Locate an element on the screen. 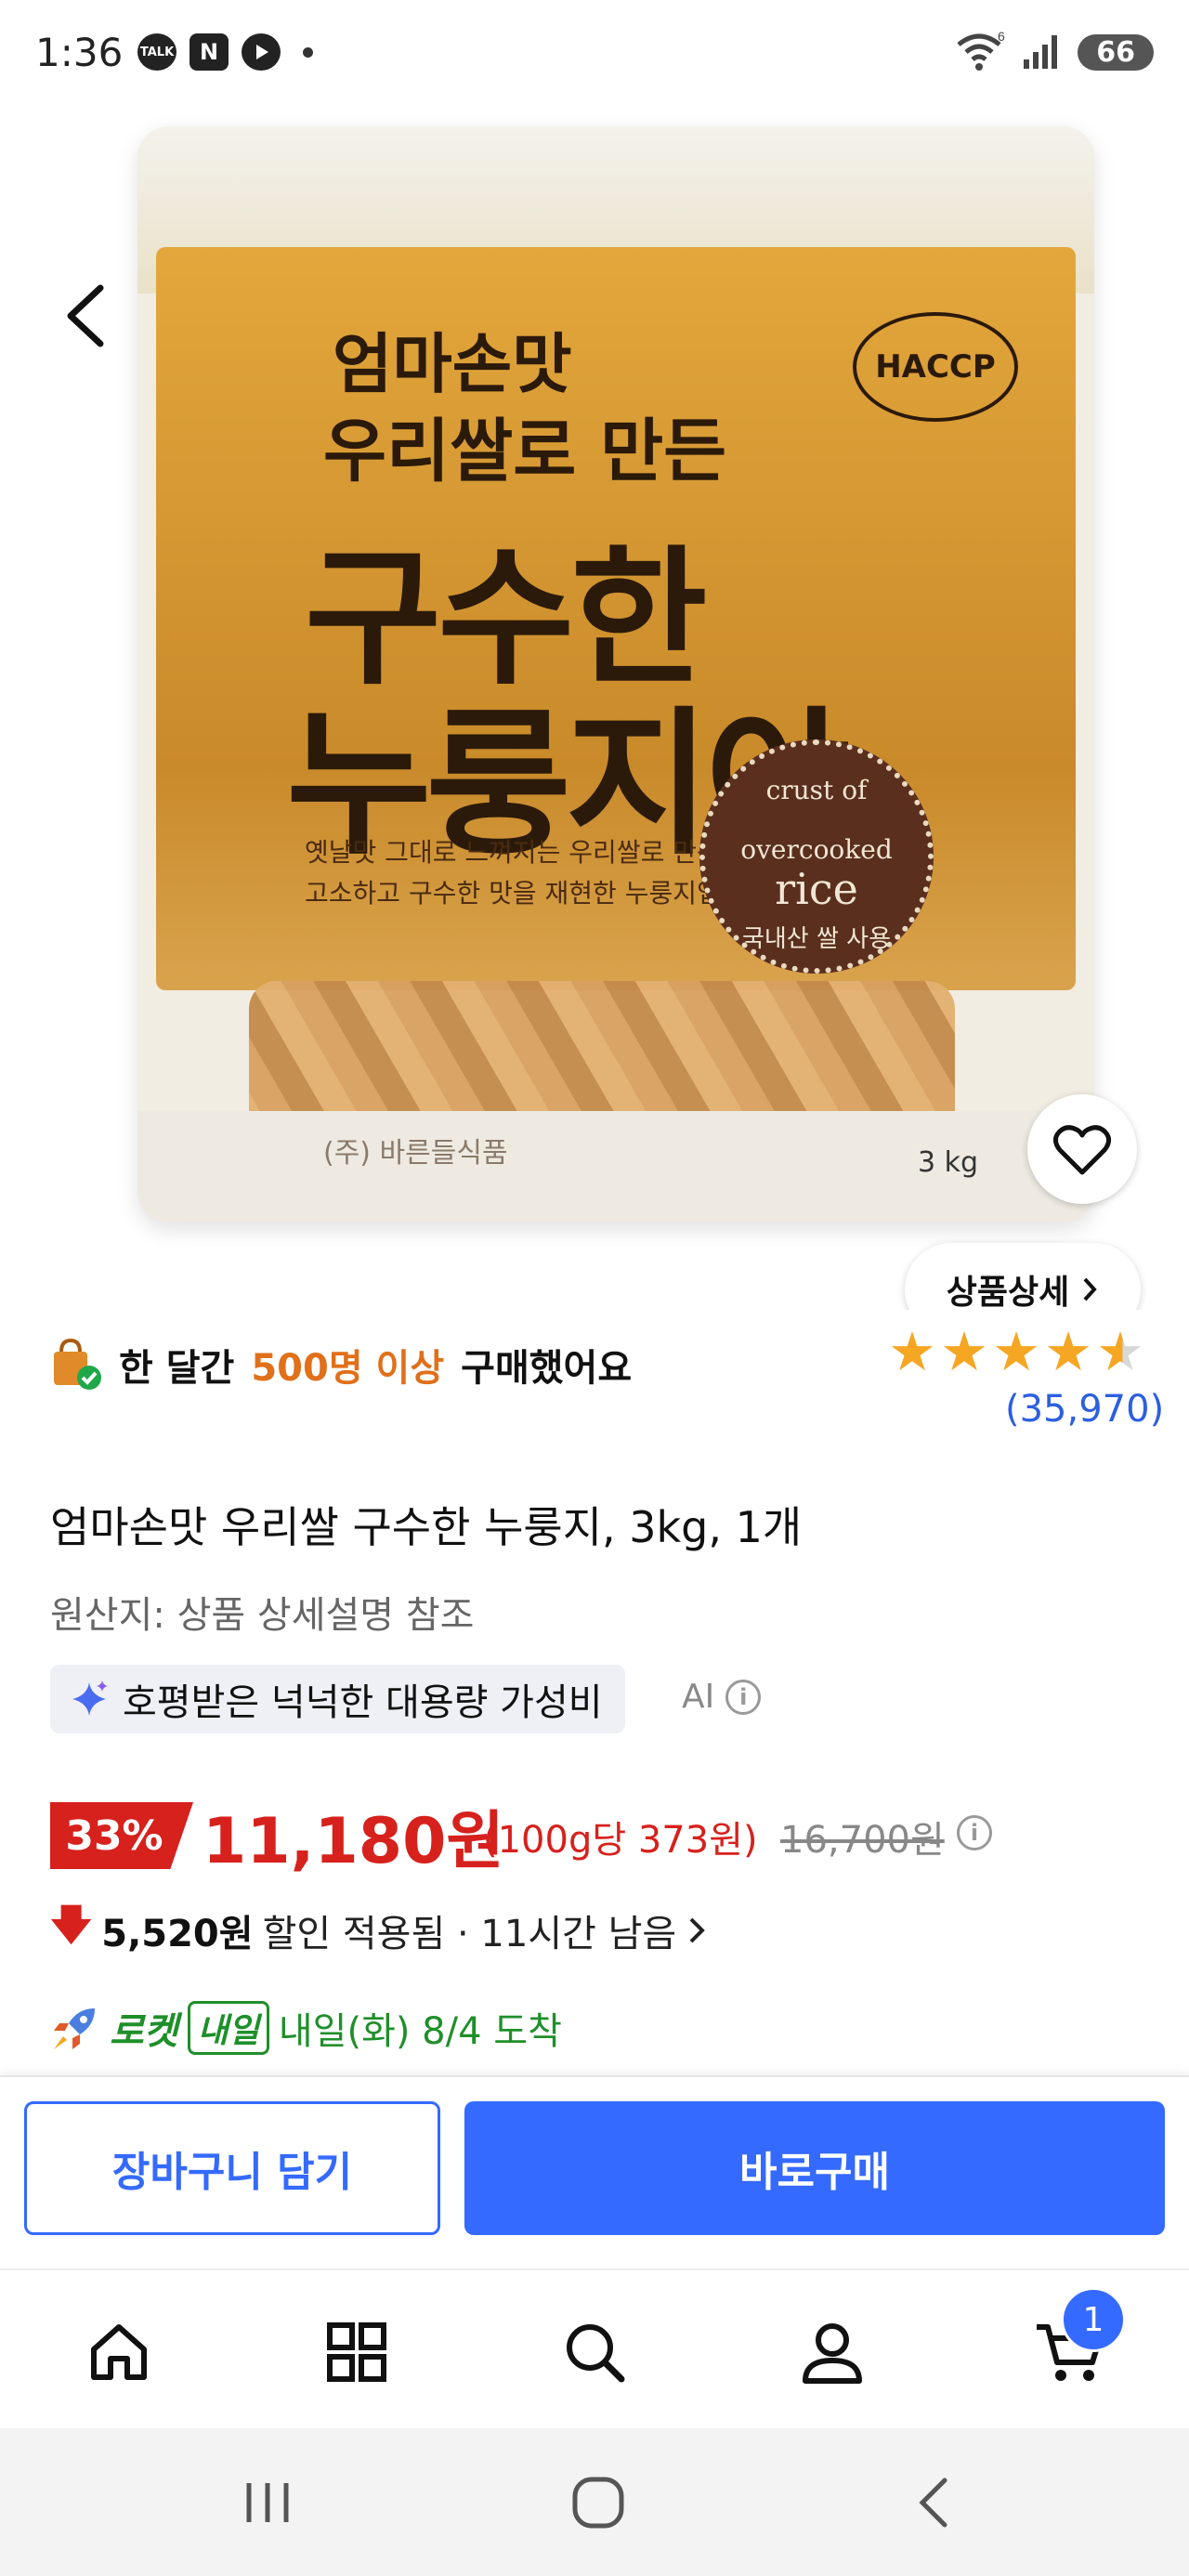 The height and width of the screenshot is (2576, 1189). haccp-seal: HACCP is located at coordinates (935, 367).